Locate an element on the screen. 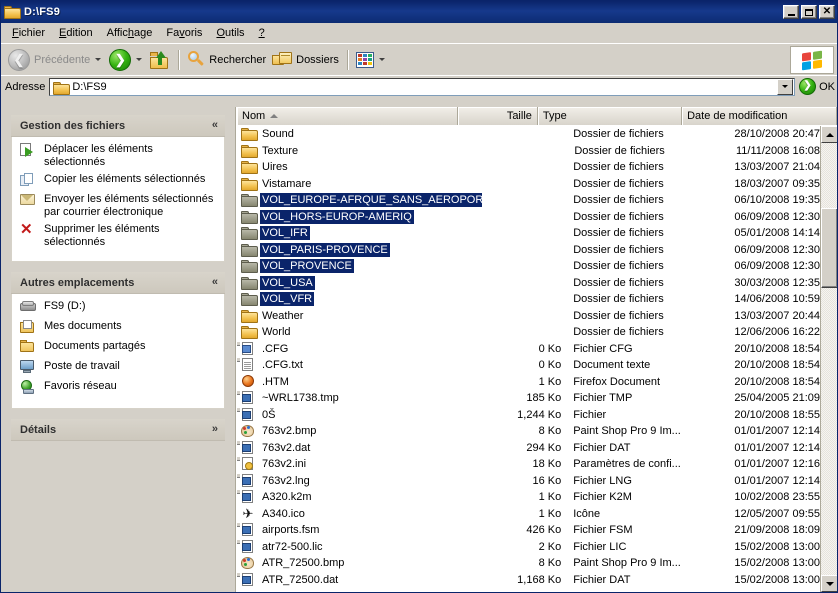 The height and width of the screenshot is (593, 838). menu-item-favoris: Favoris is located at coordinates (184, 33).